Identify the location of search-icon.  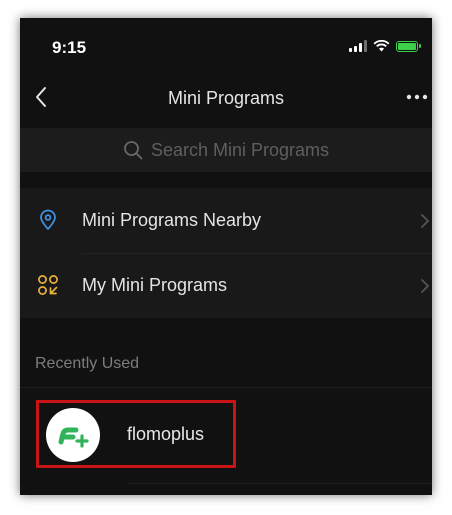
(133, 150).